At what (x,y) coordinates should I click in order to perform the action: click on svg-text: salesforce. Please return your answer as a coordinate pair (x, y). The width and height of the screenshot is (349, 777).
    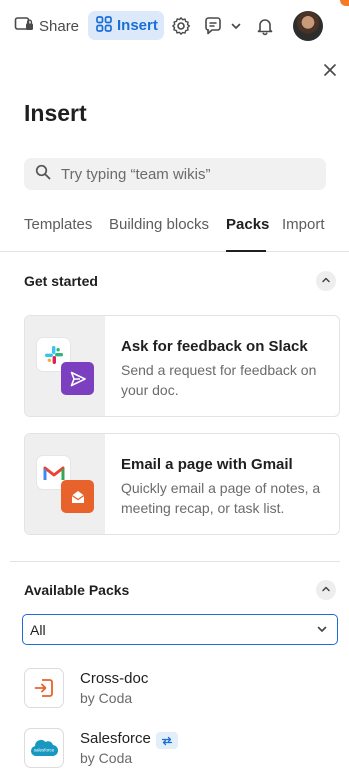
    Looking at the image, I should click on (44, 750).